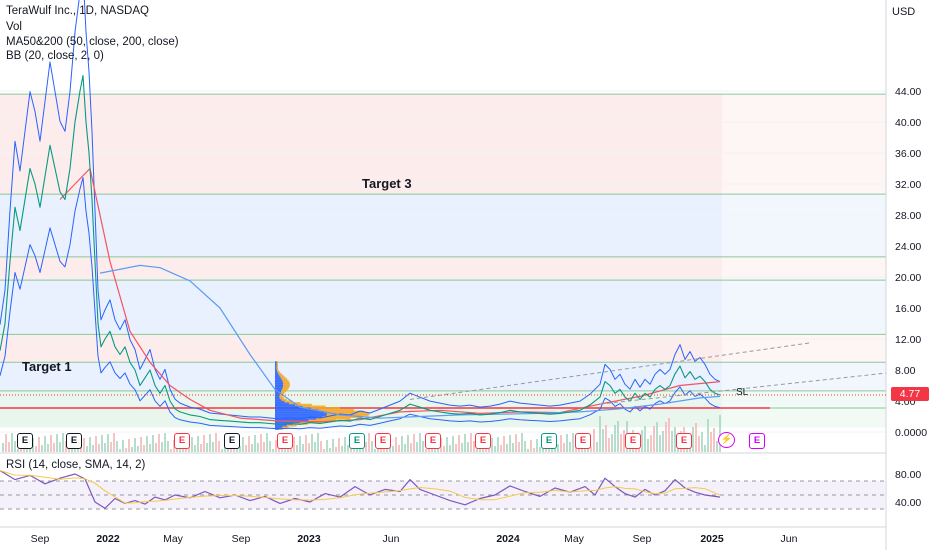 This screenshot has height=555, width=932. I want to click on volume-profile-up-bar, so click(276, 362).